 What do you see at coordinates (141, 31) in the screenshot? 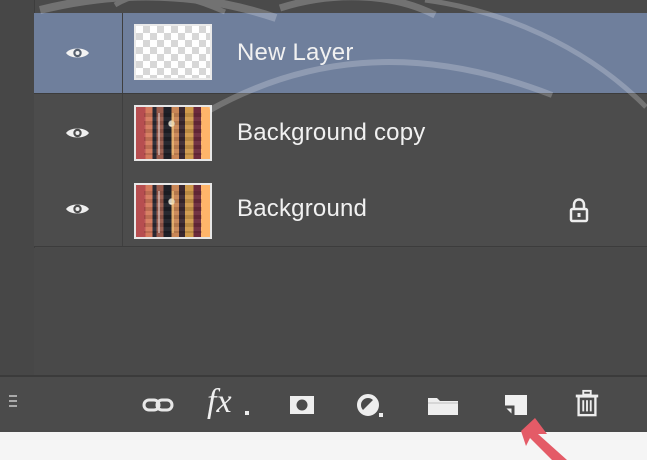
I see `corner-top-left` at bounding box center [141, 31].